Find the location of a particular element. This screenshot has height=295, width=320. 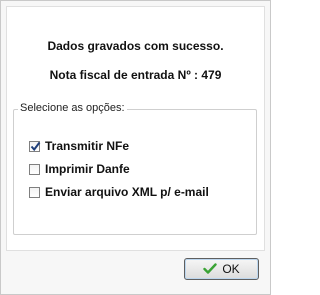

success-message: Dados gravados com sucesso. is located at coordinates (135, 46).